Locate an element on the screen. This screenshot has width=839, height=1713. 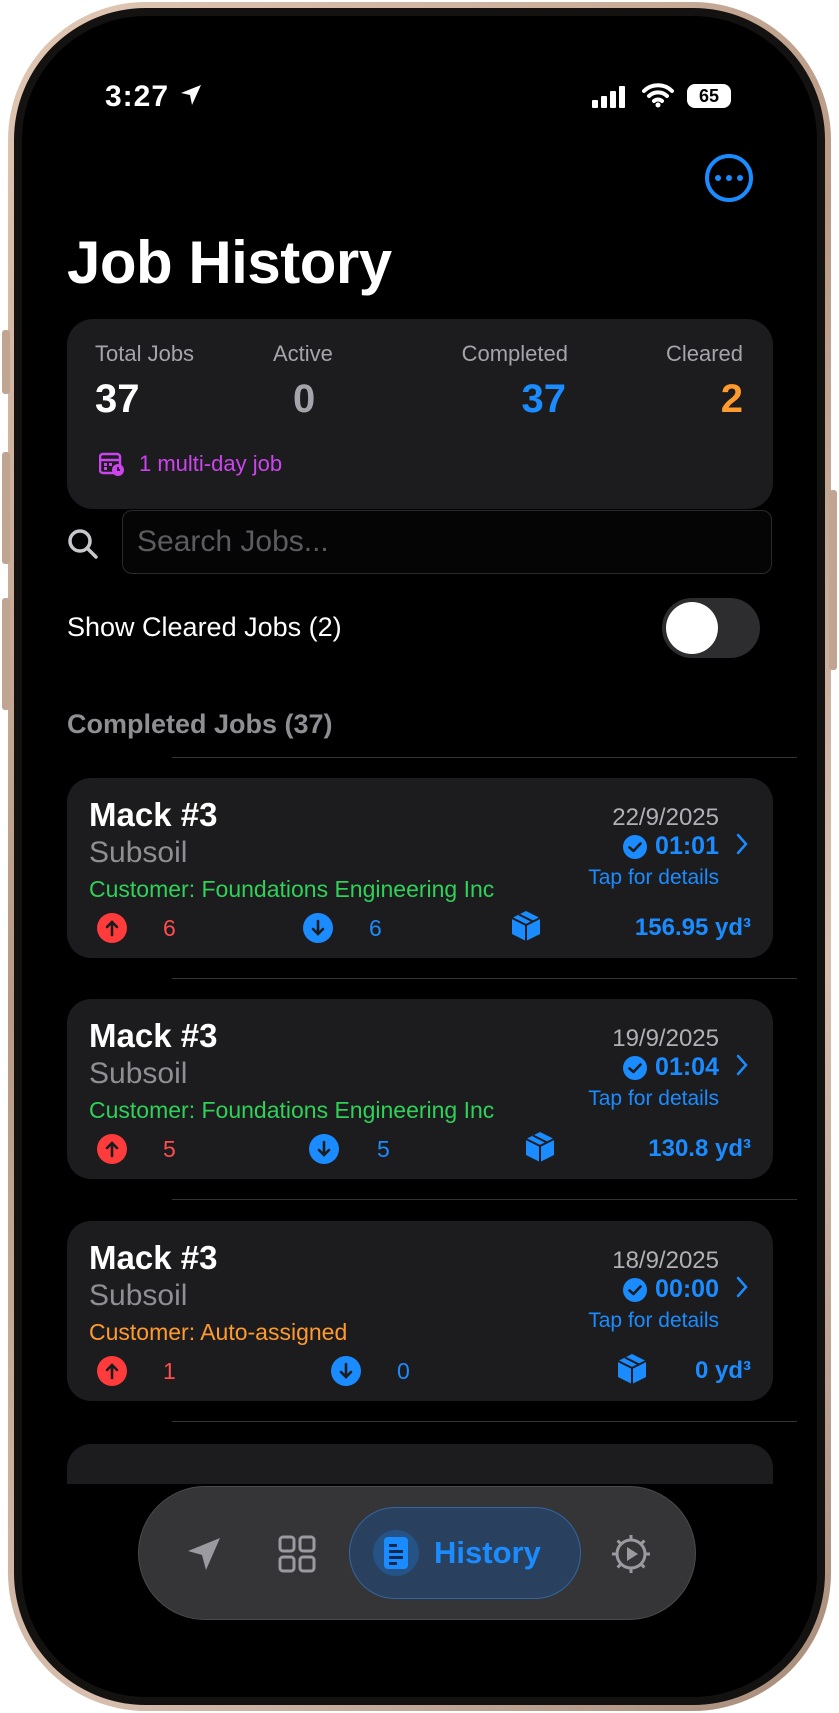
stat-label: Completed is located at coordinates (514, 353).